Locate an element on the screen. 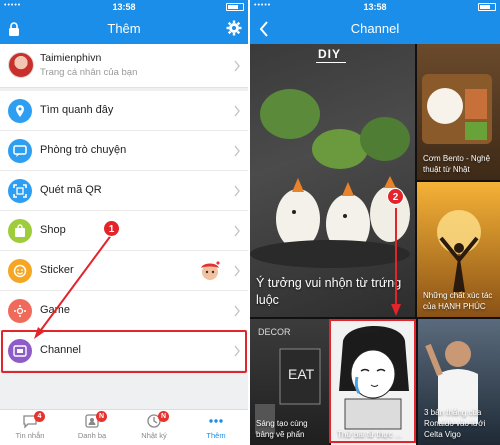  page-title: Channel is located at coordinates (375, 28).